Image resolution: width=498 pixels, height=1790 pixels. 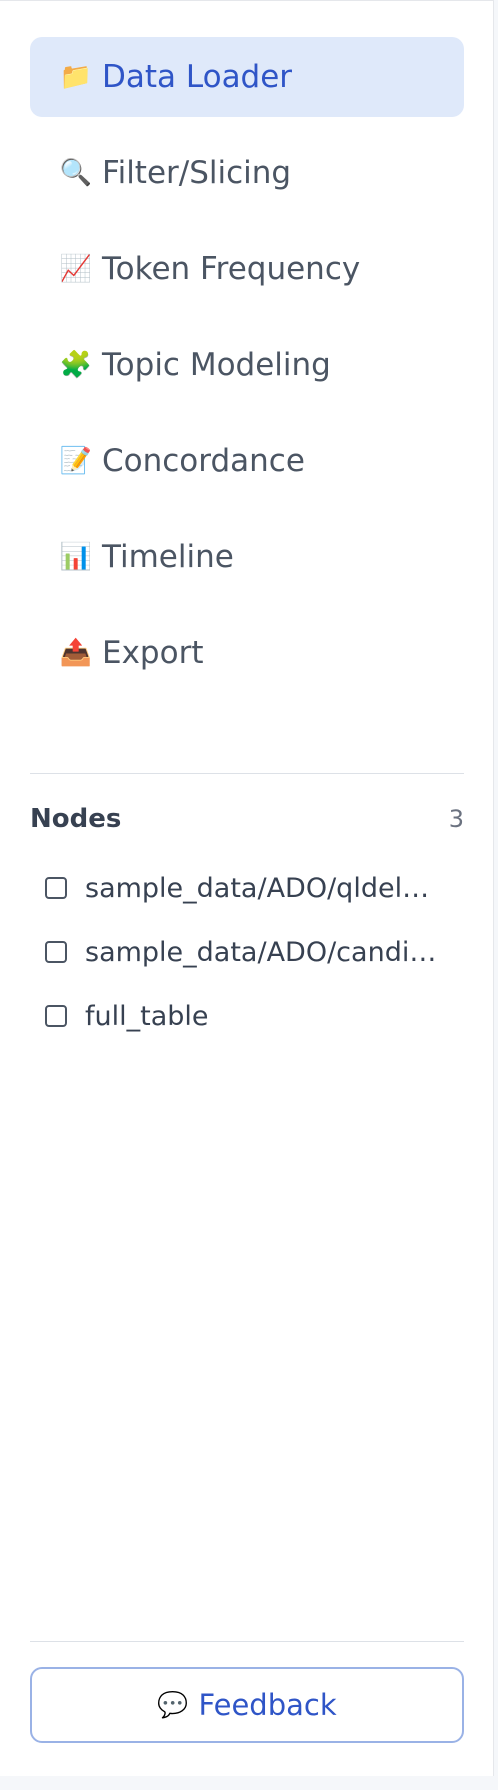 I want to click on nav-item-timeline: 📊 Timeline, so click(x=247, y=557).